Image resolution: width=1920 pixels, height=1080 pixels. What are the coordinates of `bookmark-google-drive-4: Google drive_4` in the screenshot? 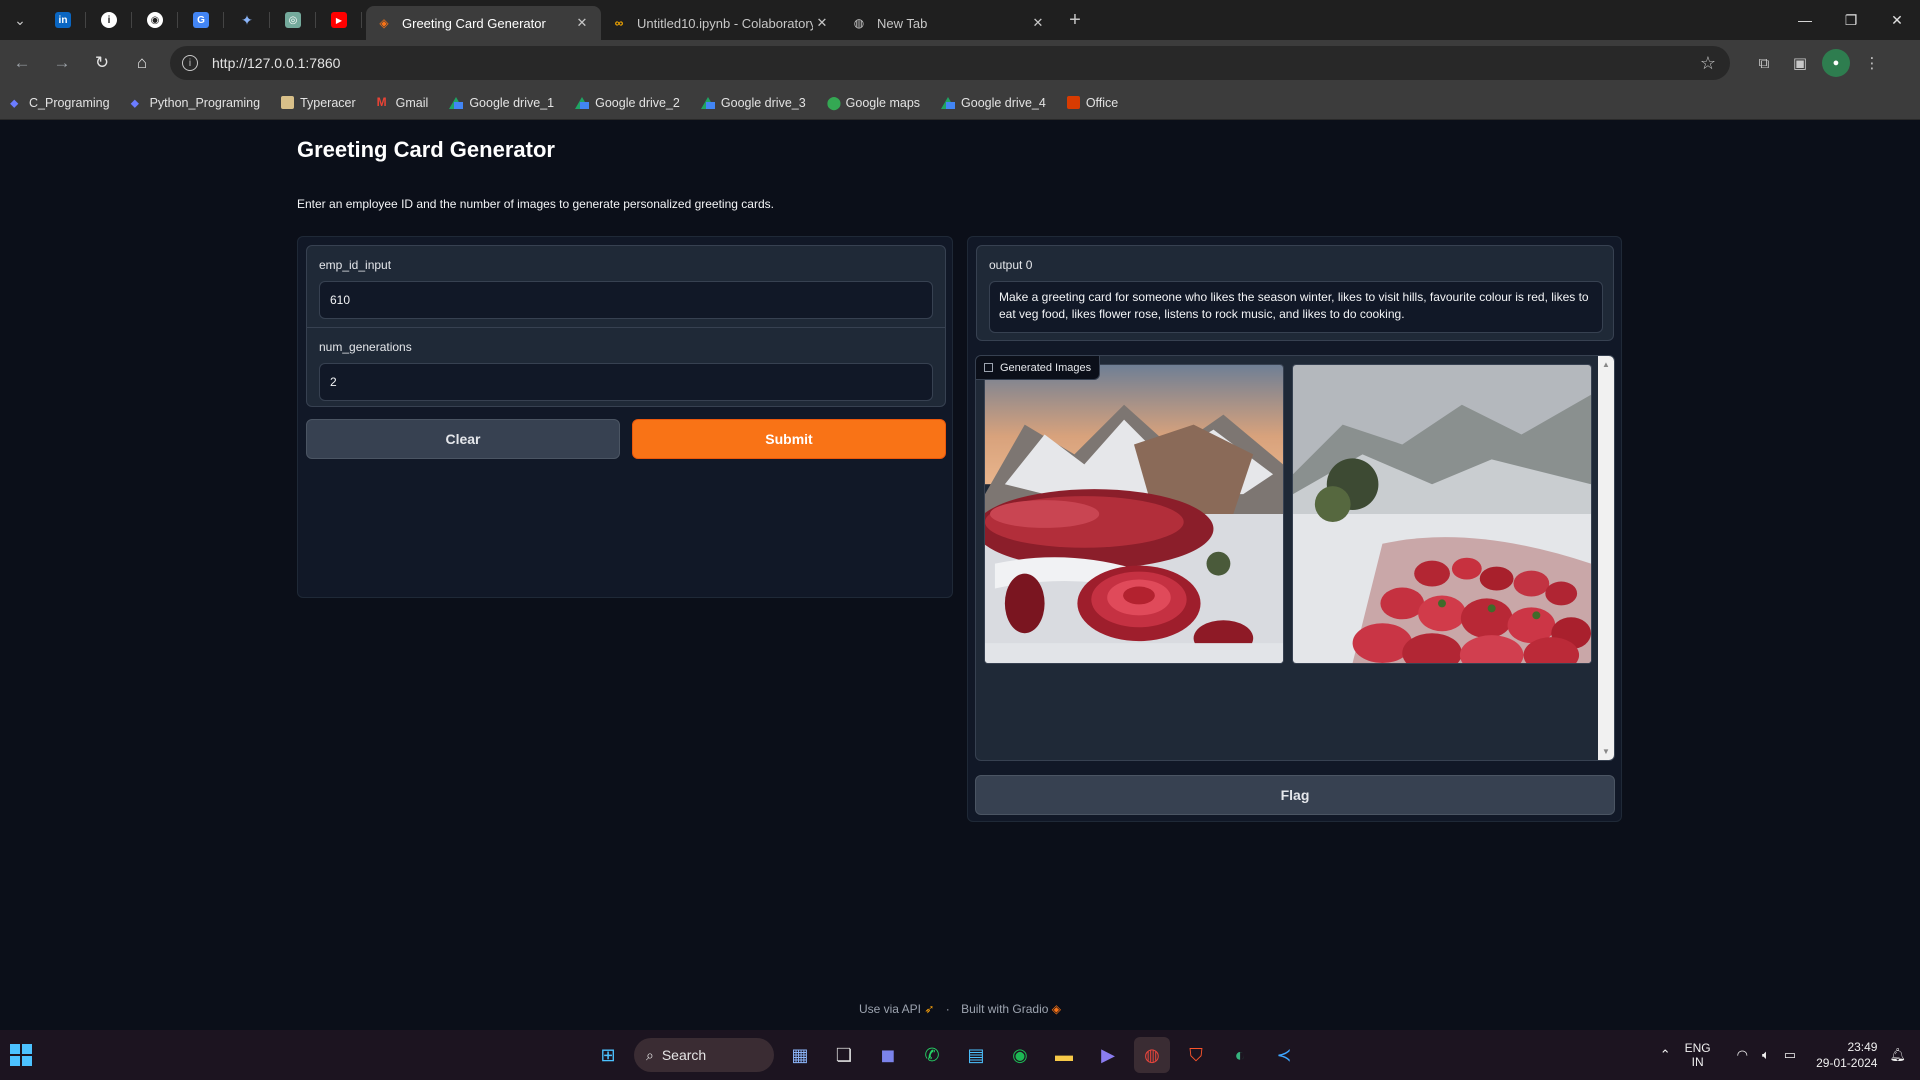 It's located at (993, 103).